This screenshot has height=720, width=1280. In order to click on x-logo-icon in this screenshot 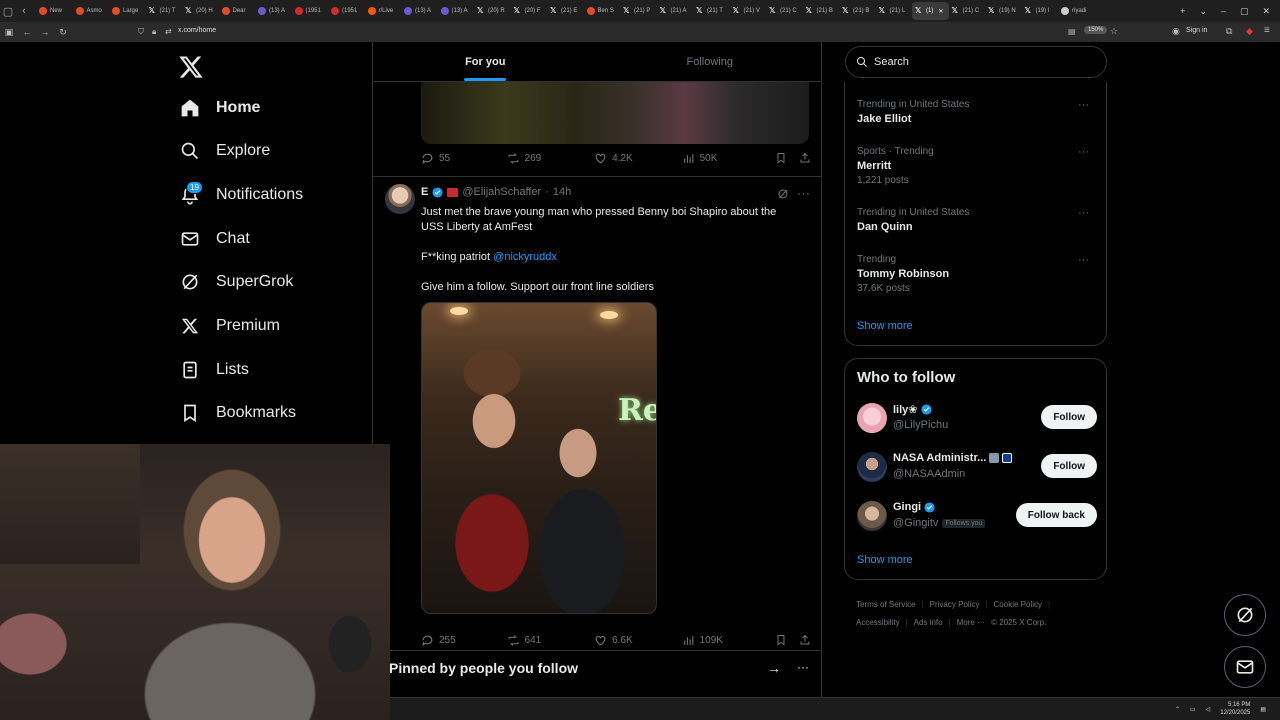, I will do `click(191, 67)`.